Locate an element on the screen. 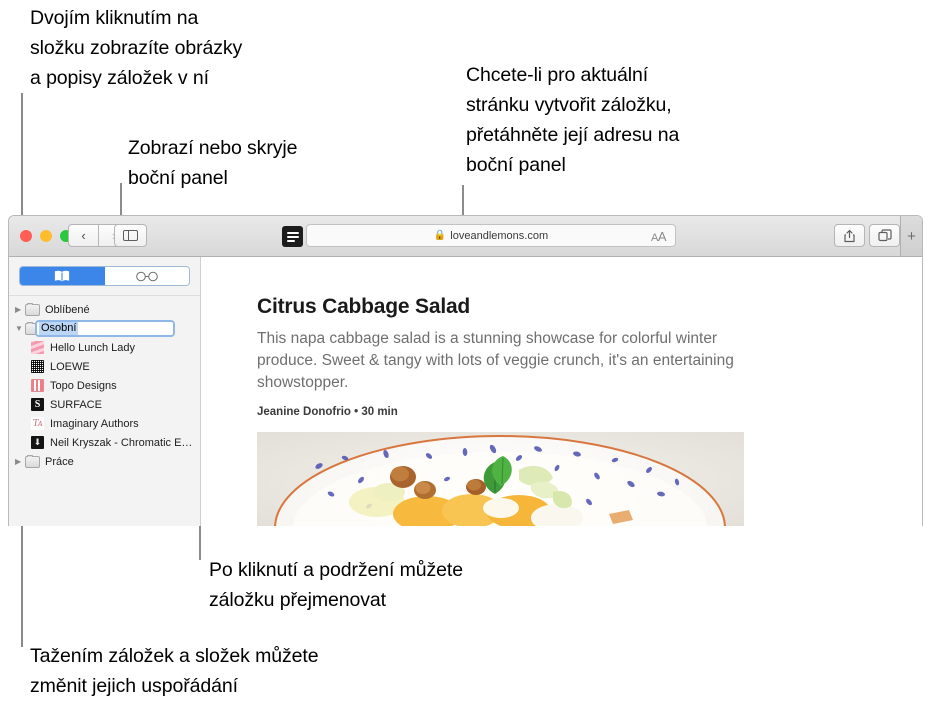  article-image is located at coordinates (500, 479).